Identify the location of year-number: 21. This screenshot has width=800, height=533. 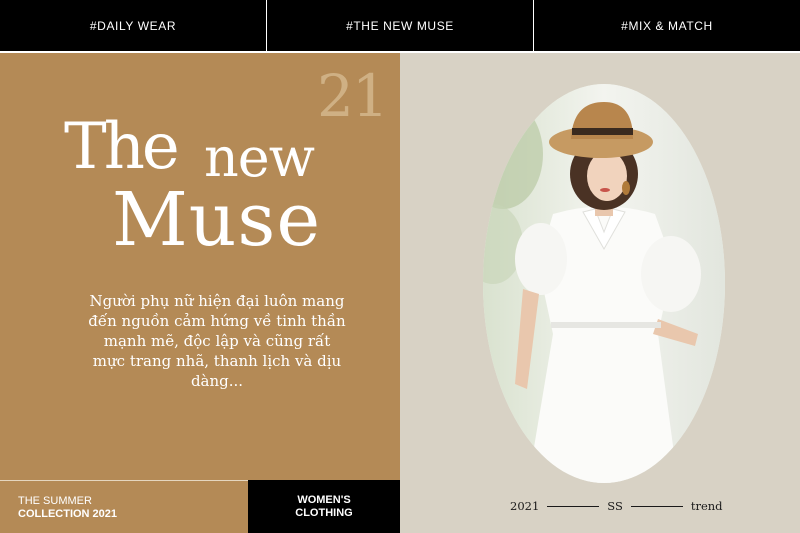
(353, 96).